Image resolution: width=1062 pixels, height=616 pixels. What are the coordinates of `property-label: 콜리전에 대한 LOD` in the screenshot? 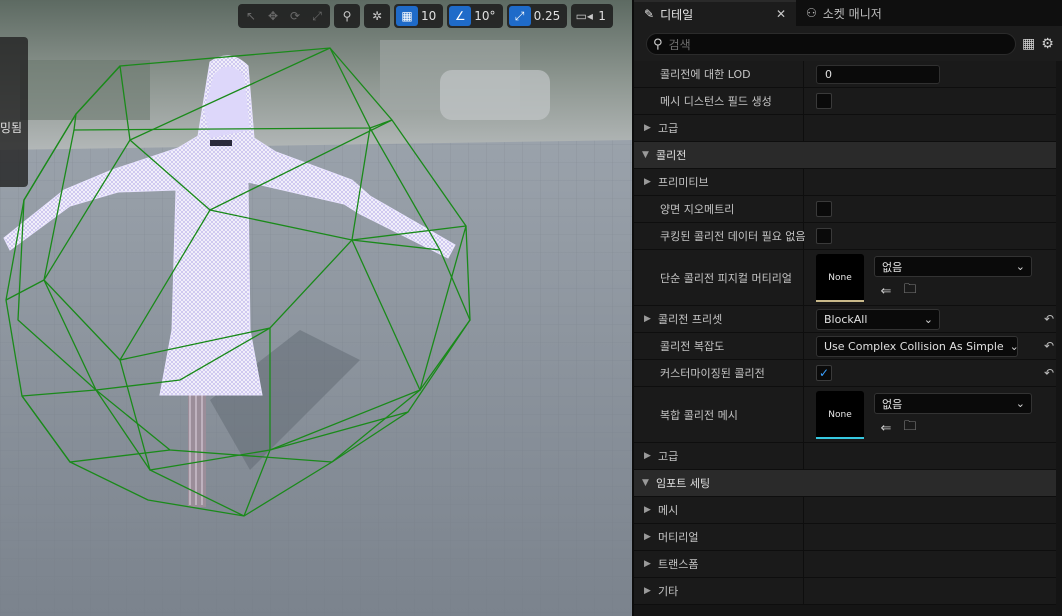 It's located at (719, 74).